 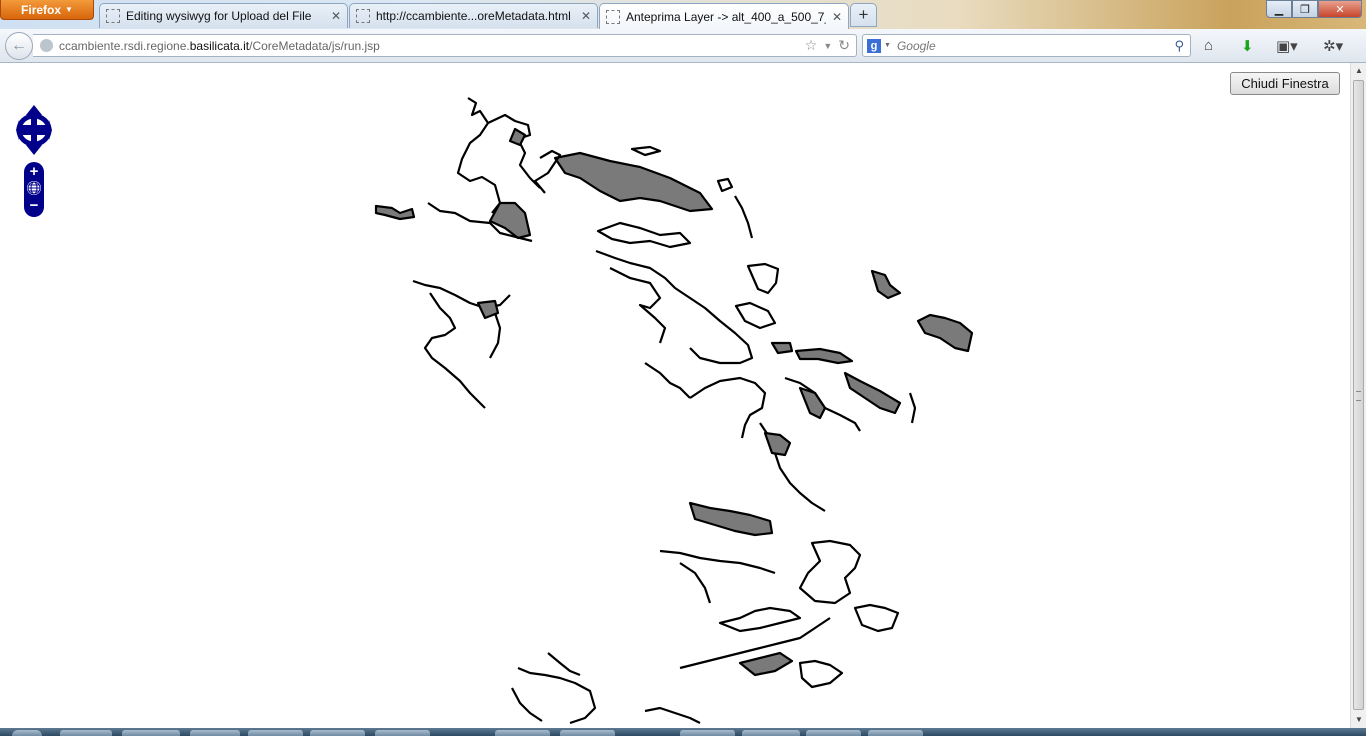 What do you see at coordinates (1287, 46) in the screenshot?
I see `bookmarks-icon: ▣▾` at bounding box center [1287, 46].